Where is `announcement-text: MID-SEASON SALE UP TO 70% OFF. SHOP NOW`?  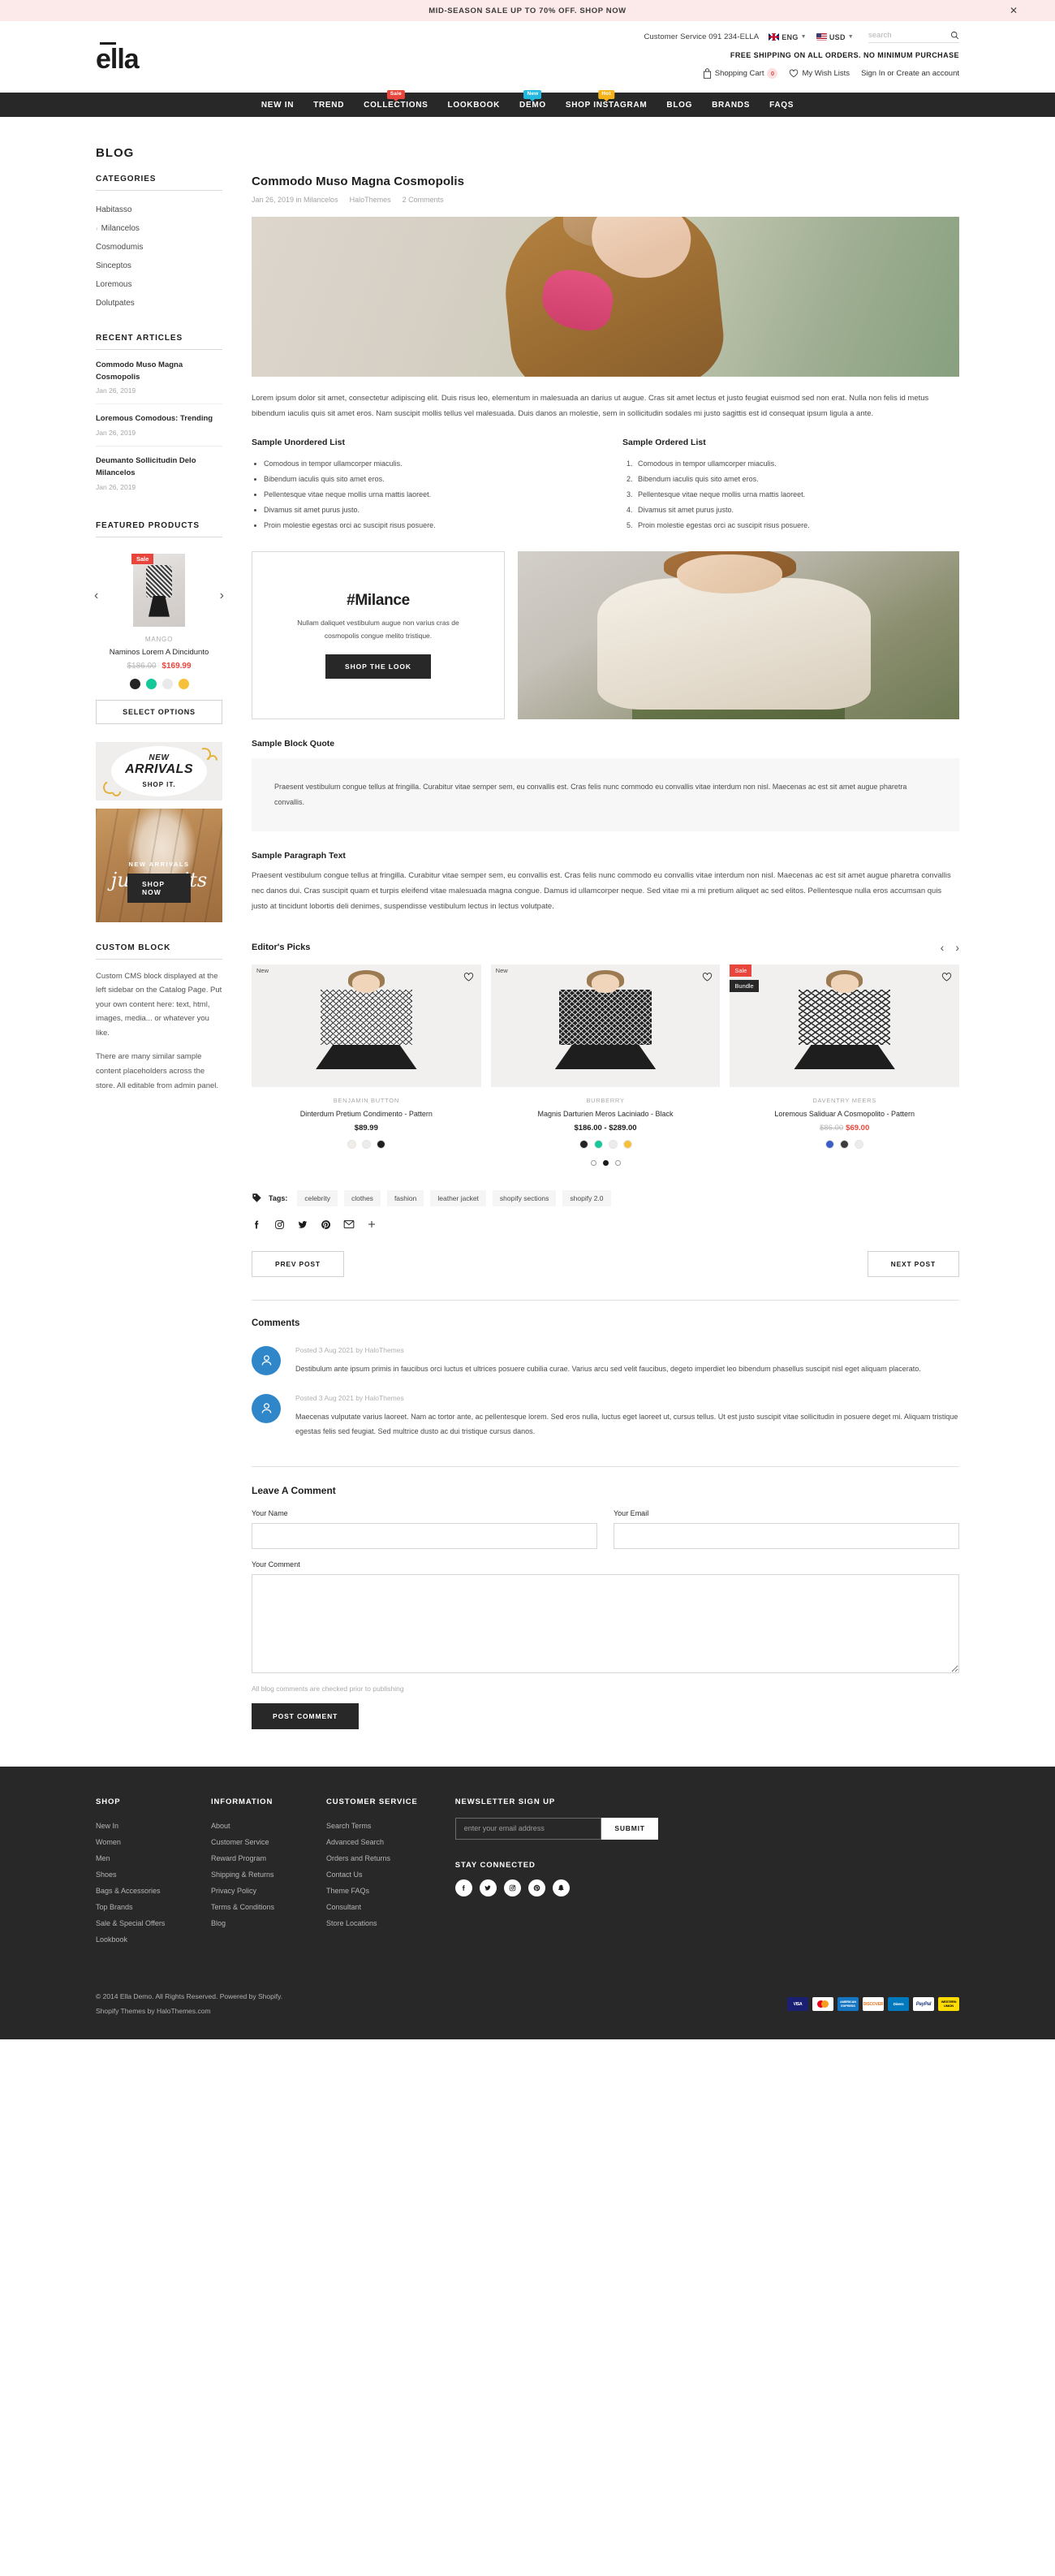 announcement-text: MID-SEASON SALE UP TO 70% OFF. SHOP NOW is located at coordinates (527, 10).